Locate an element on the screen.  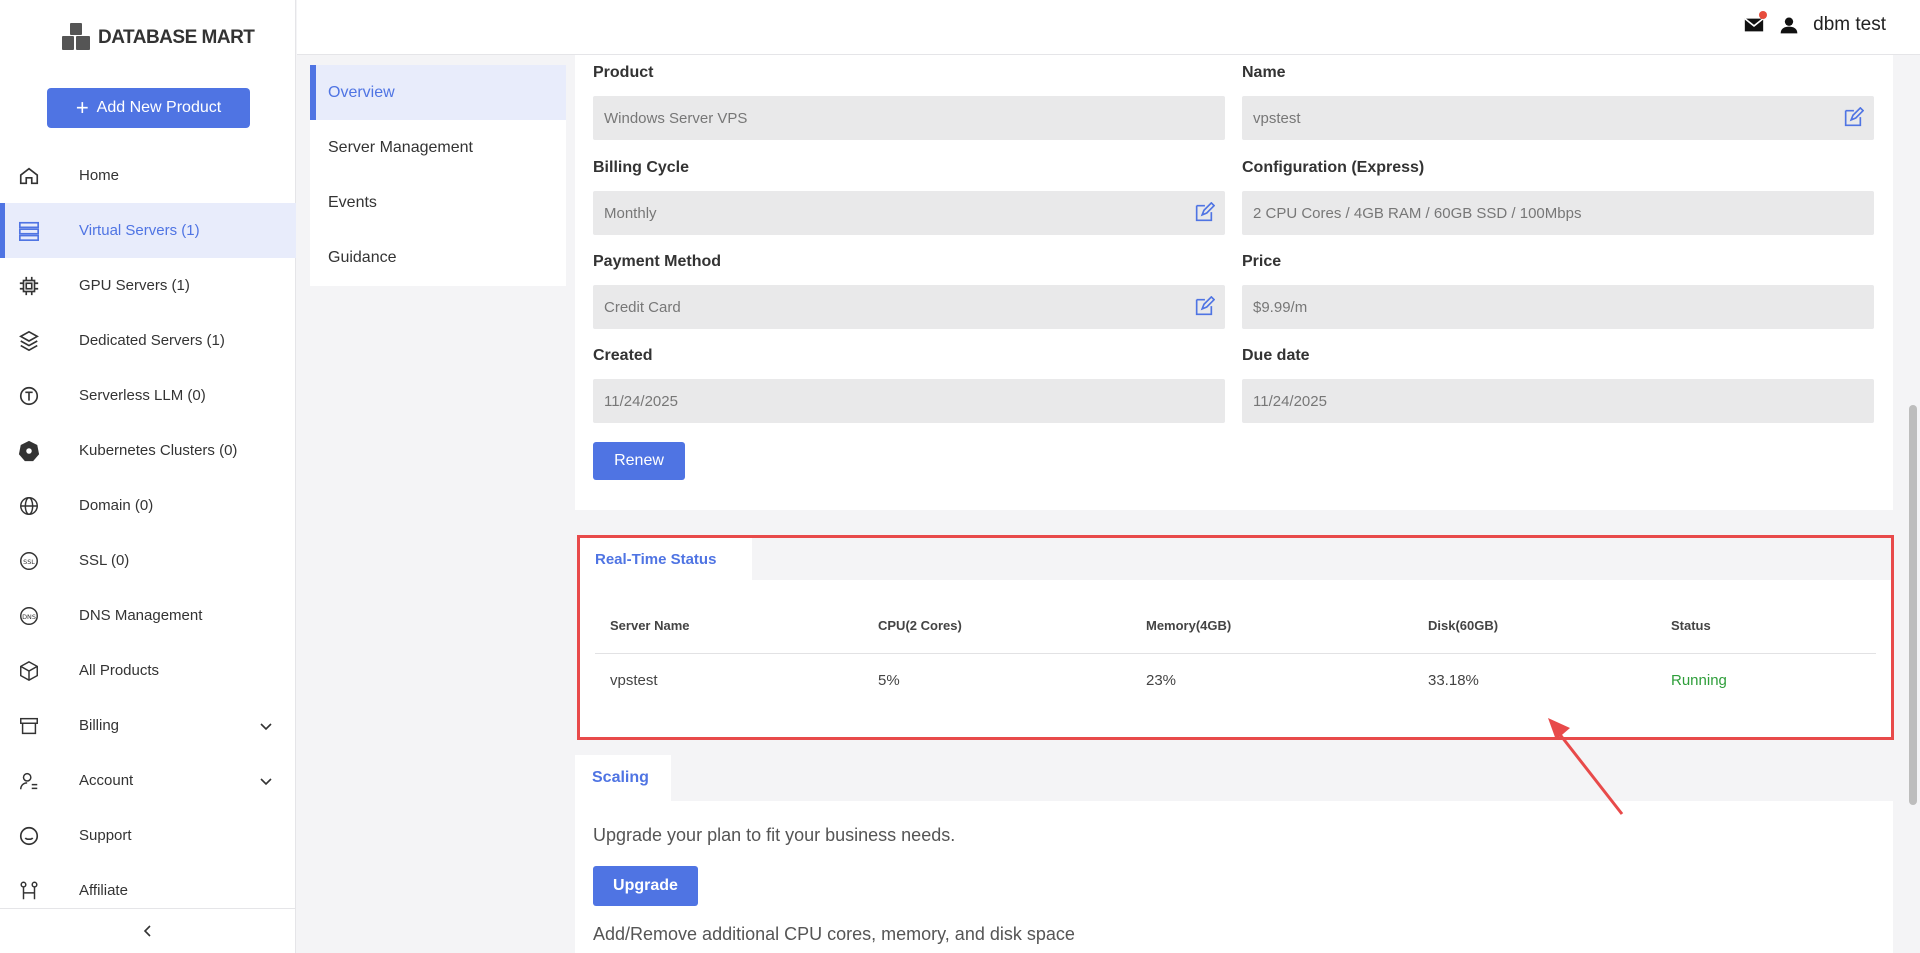
cube-stack-icon is located at coordinates (29, 341).